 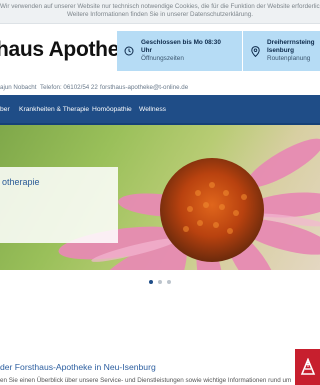 I want to click on phone-number: Telefon: 06102/54 22, so click(x=69, y=88).